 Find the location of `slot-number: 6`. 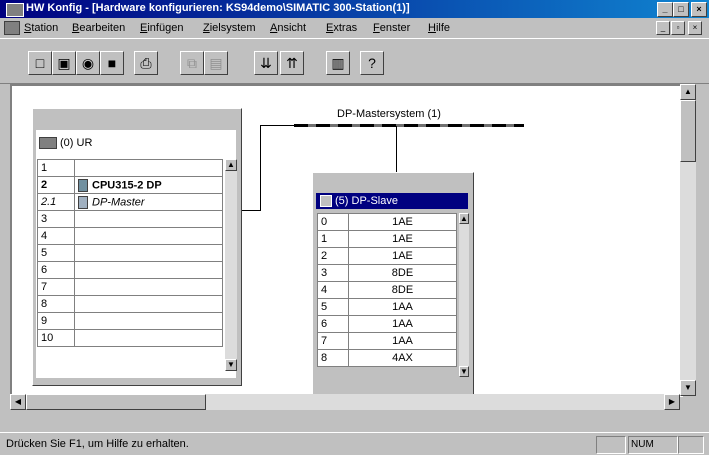

slot-number: 6 is located at coordinates (333, 324).